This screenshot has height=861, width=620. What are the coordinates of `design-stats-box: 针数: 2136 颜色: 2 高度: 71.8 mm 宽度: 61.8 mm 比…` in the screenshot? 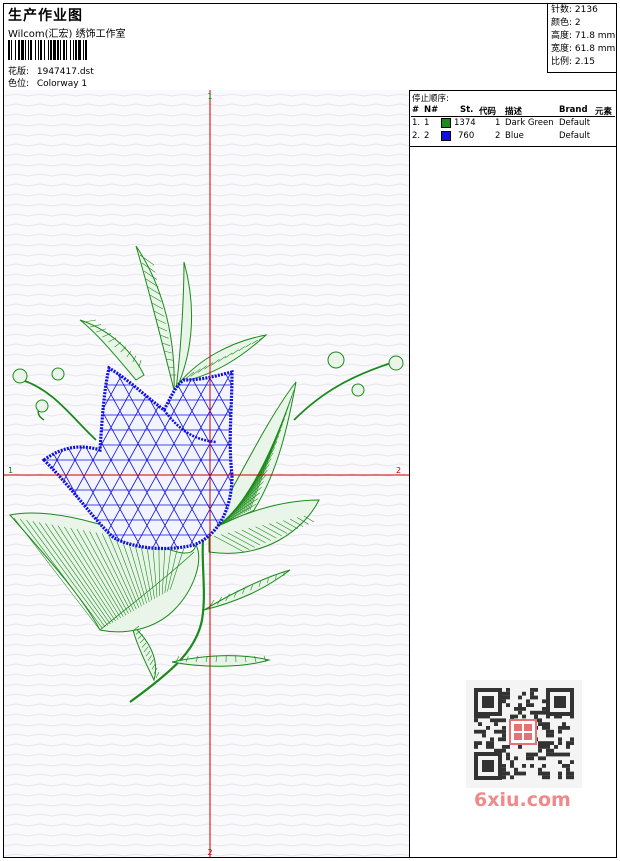 It's located at (582, 38).